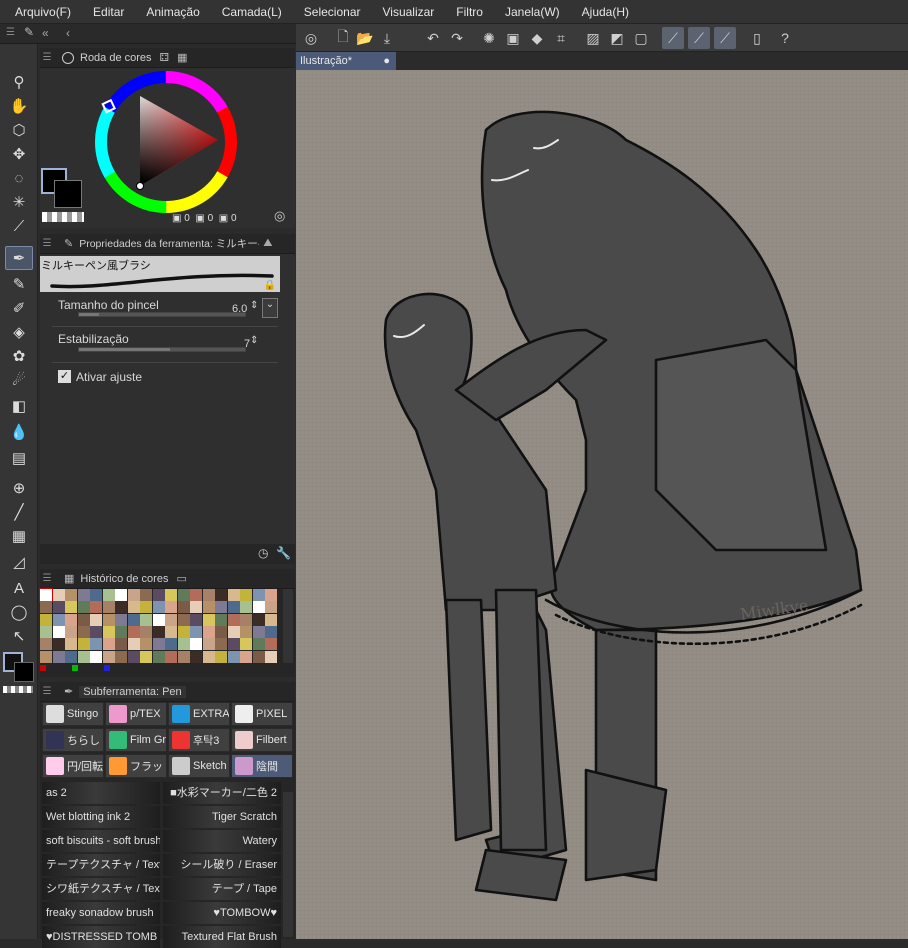 The image size is (908, 948). I want to click on stopwatch-icon: ◷, so click(263, 553).